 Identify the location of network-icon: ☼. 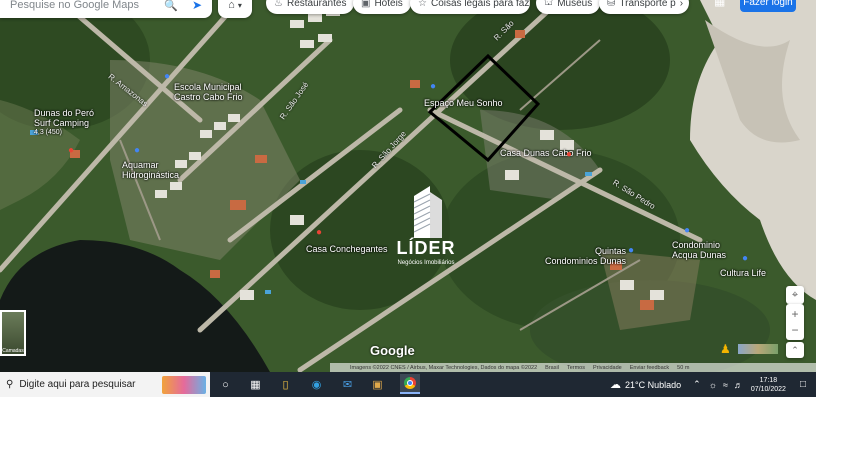
(713, 385).